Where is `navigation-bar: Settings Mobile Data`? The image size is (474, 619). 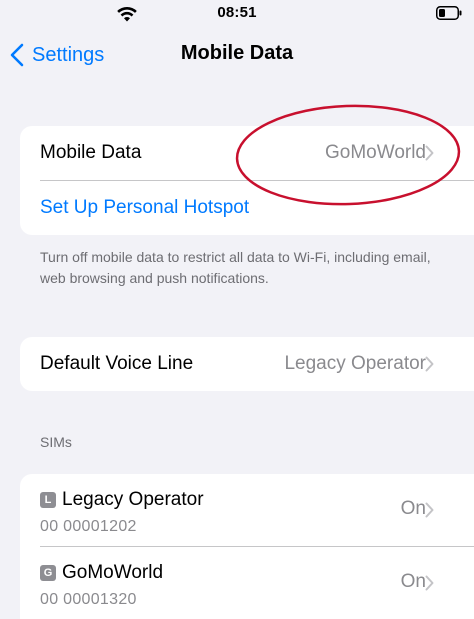 navigation-bar: Settings Mobile Data is located at coordinates (237, 55).